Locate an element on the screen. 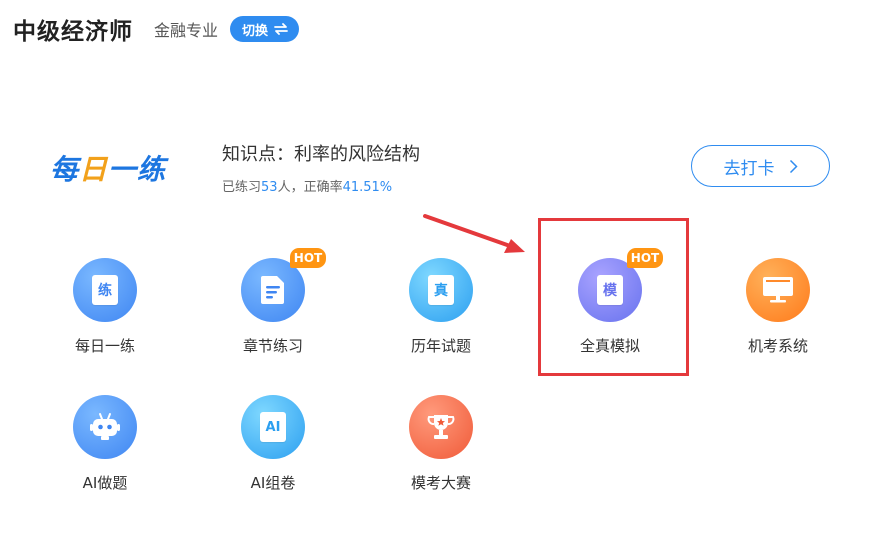  daily-practice-icon: 练 is located at coordinates (105, 290).